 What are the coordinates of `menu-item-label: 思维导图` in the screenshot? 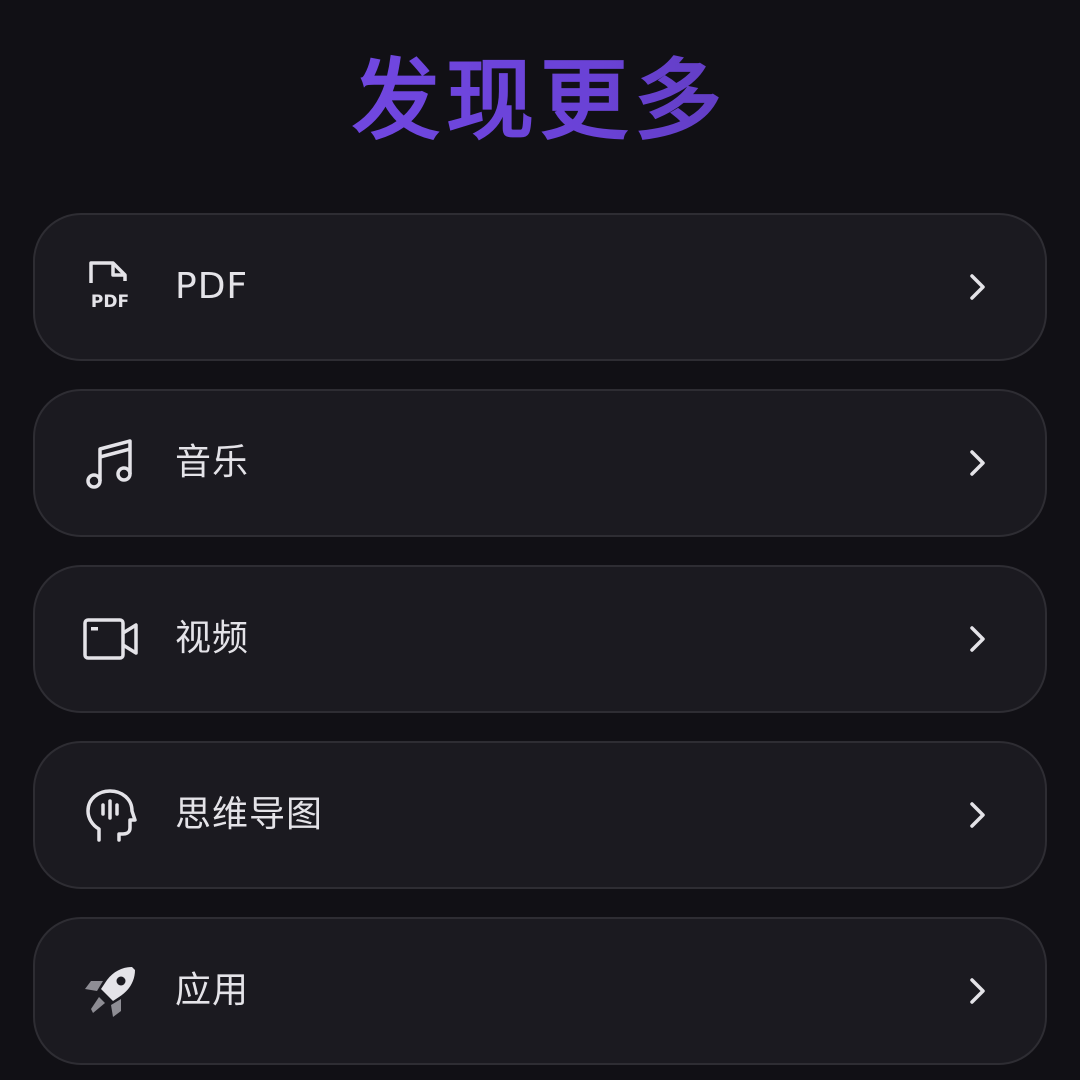 It's located at (249, 814).